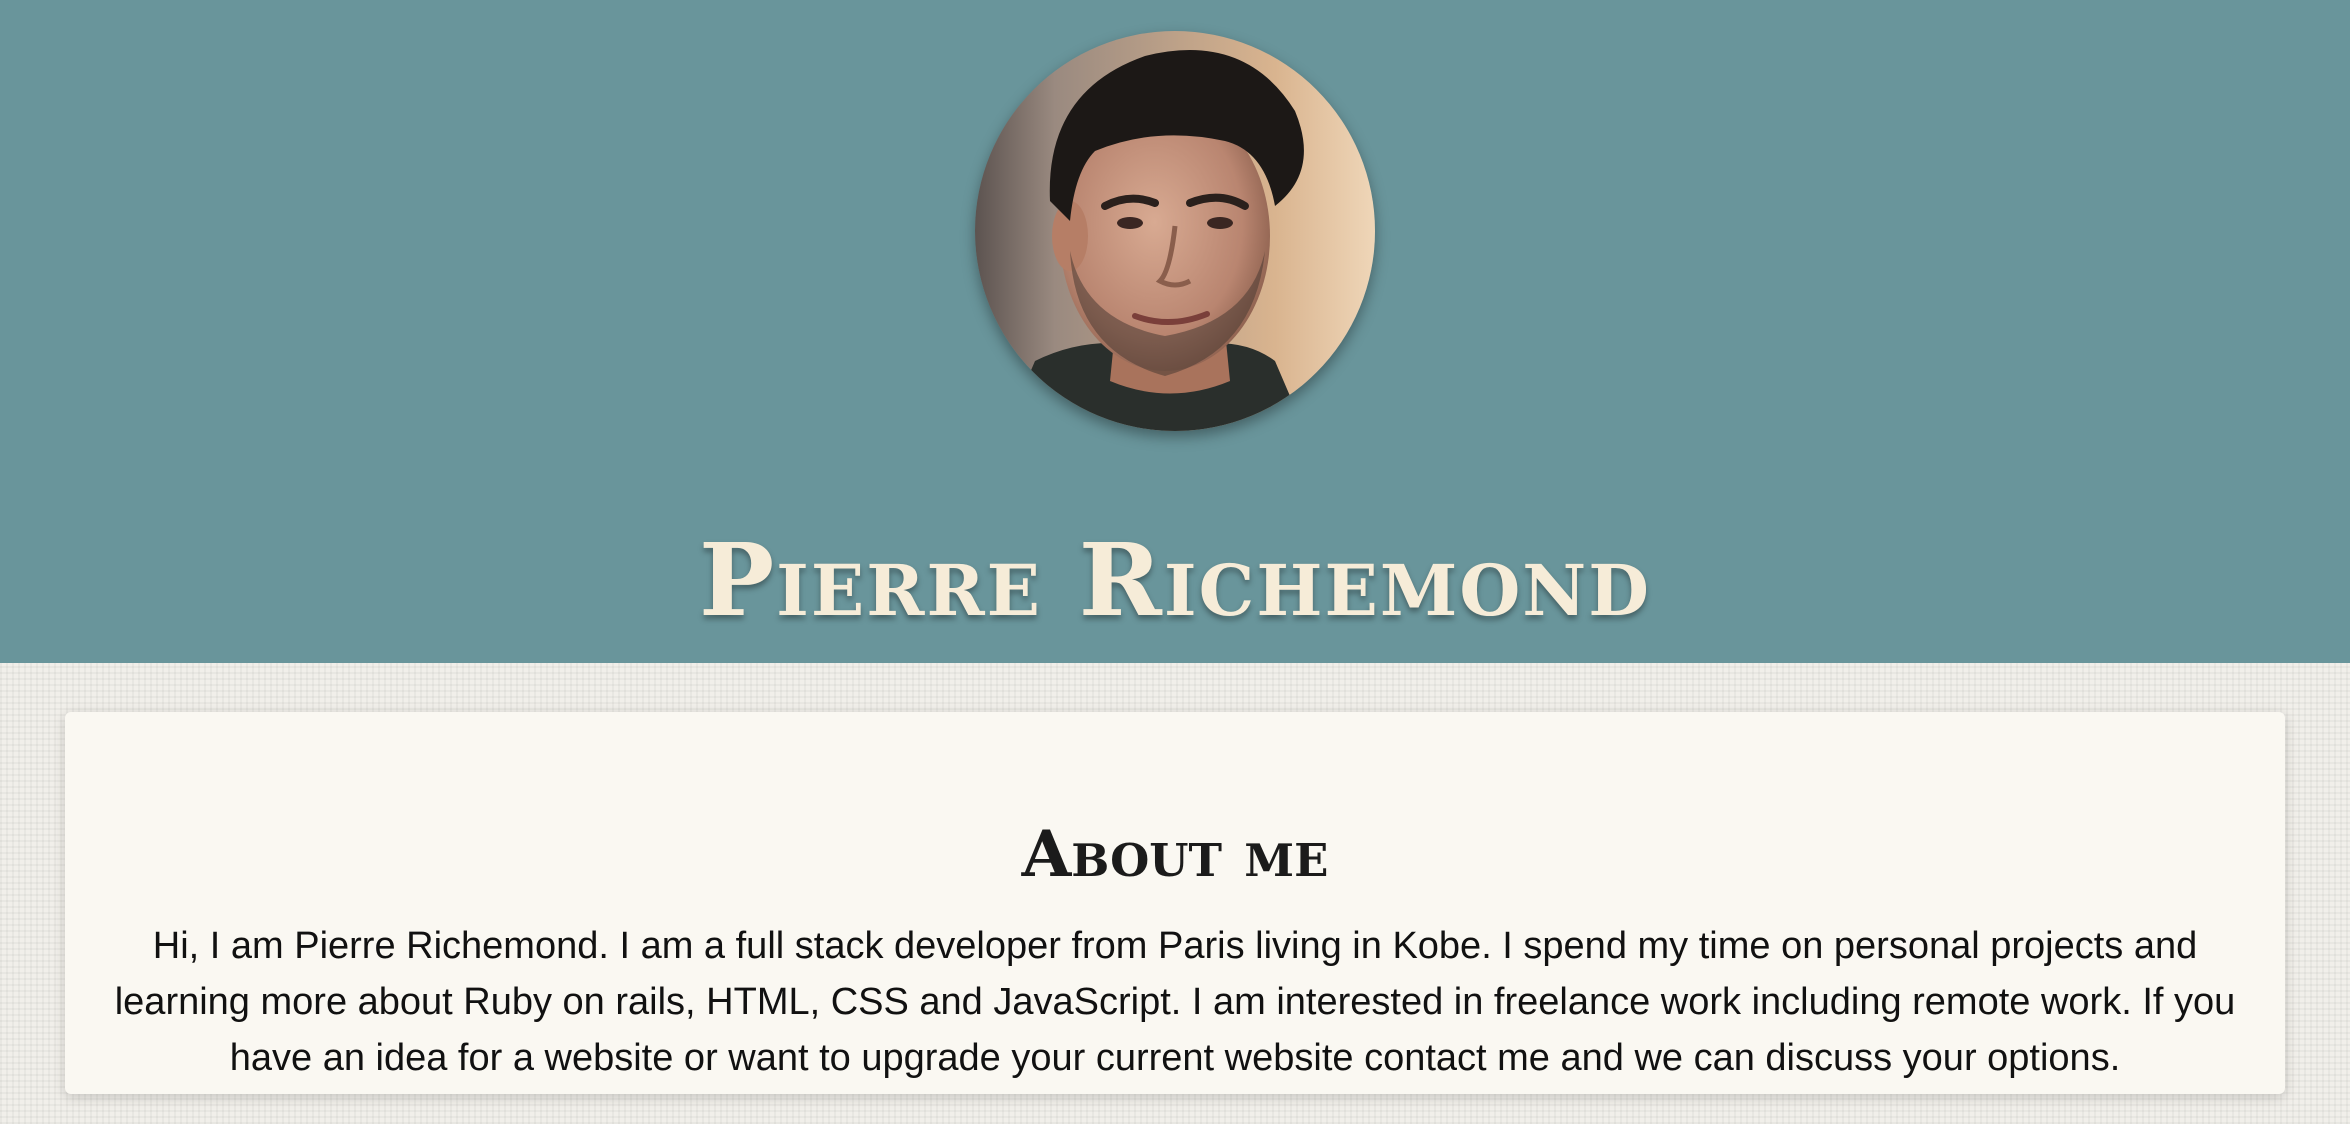 The height and width of the screenshot is (1124, 2350). What do you see at coordinates (1174, 580) in the screenshot?
I see `page-title: Pierre Richemond` at bounding box center [1174, 580].